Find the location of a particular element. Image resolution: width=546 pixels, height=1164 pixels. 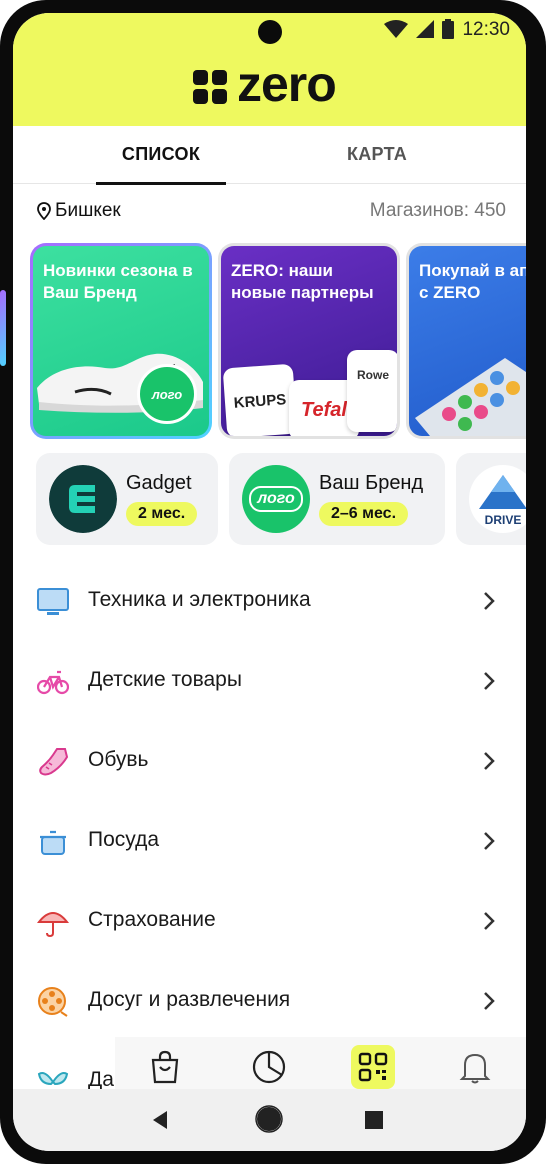

category-label: Детские товары is located at coordinates (165, 679).